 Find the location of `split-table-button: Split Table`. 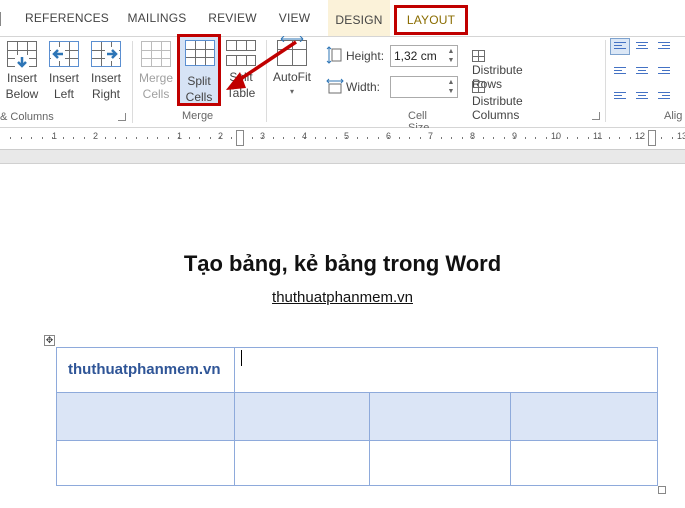

split-table-button: Split Table is located at coordinates (241, 69).